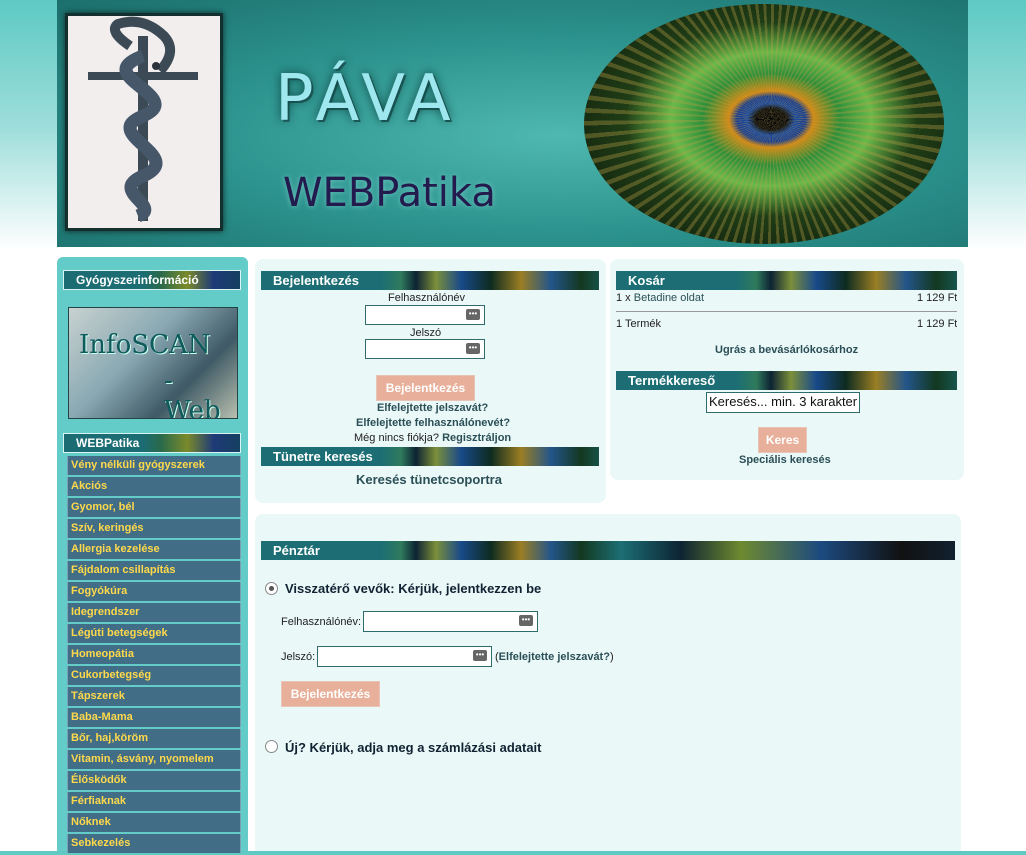 The image size is (1026, 855). What do you see at coordinates (154, 486) in the screenshot?
I see `category-item: Akciós` at bounding box center [154, 486].